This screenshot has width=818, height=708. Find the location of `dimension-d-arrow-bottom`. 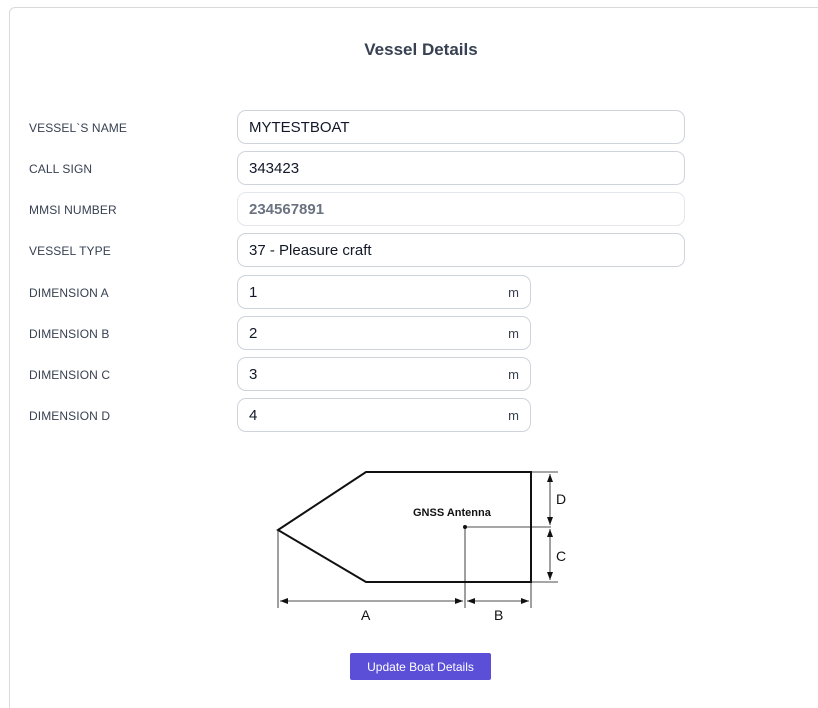

dimension-d-arrow-bottom is located at coordinates (550, 521).